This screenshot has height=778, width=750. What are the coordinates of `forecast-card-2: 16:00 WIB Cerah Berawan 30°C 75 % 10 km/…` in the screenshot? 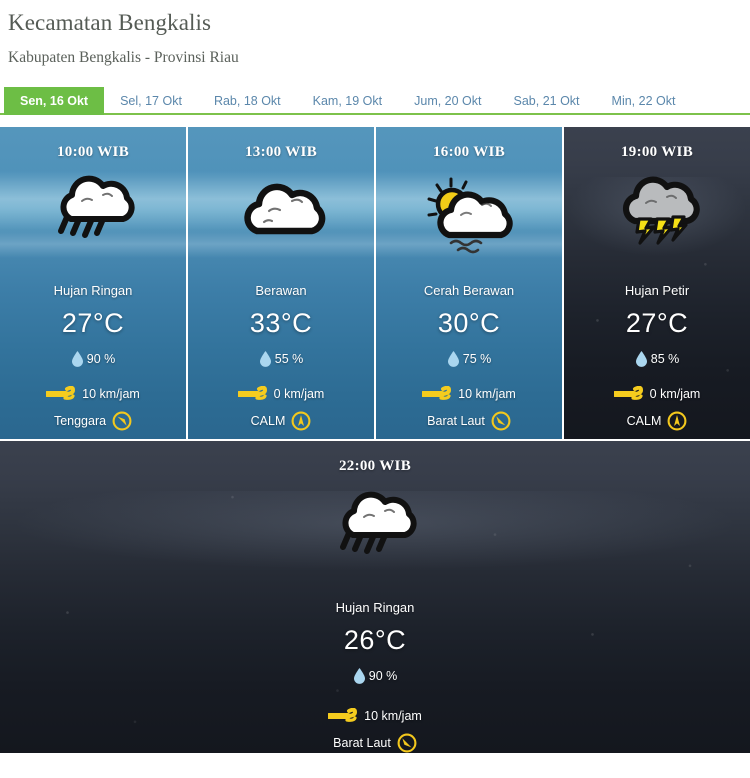 It's located at (469, 283).